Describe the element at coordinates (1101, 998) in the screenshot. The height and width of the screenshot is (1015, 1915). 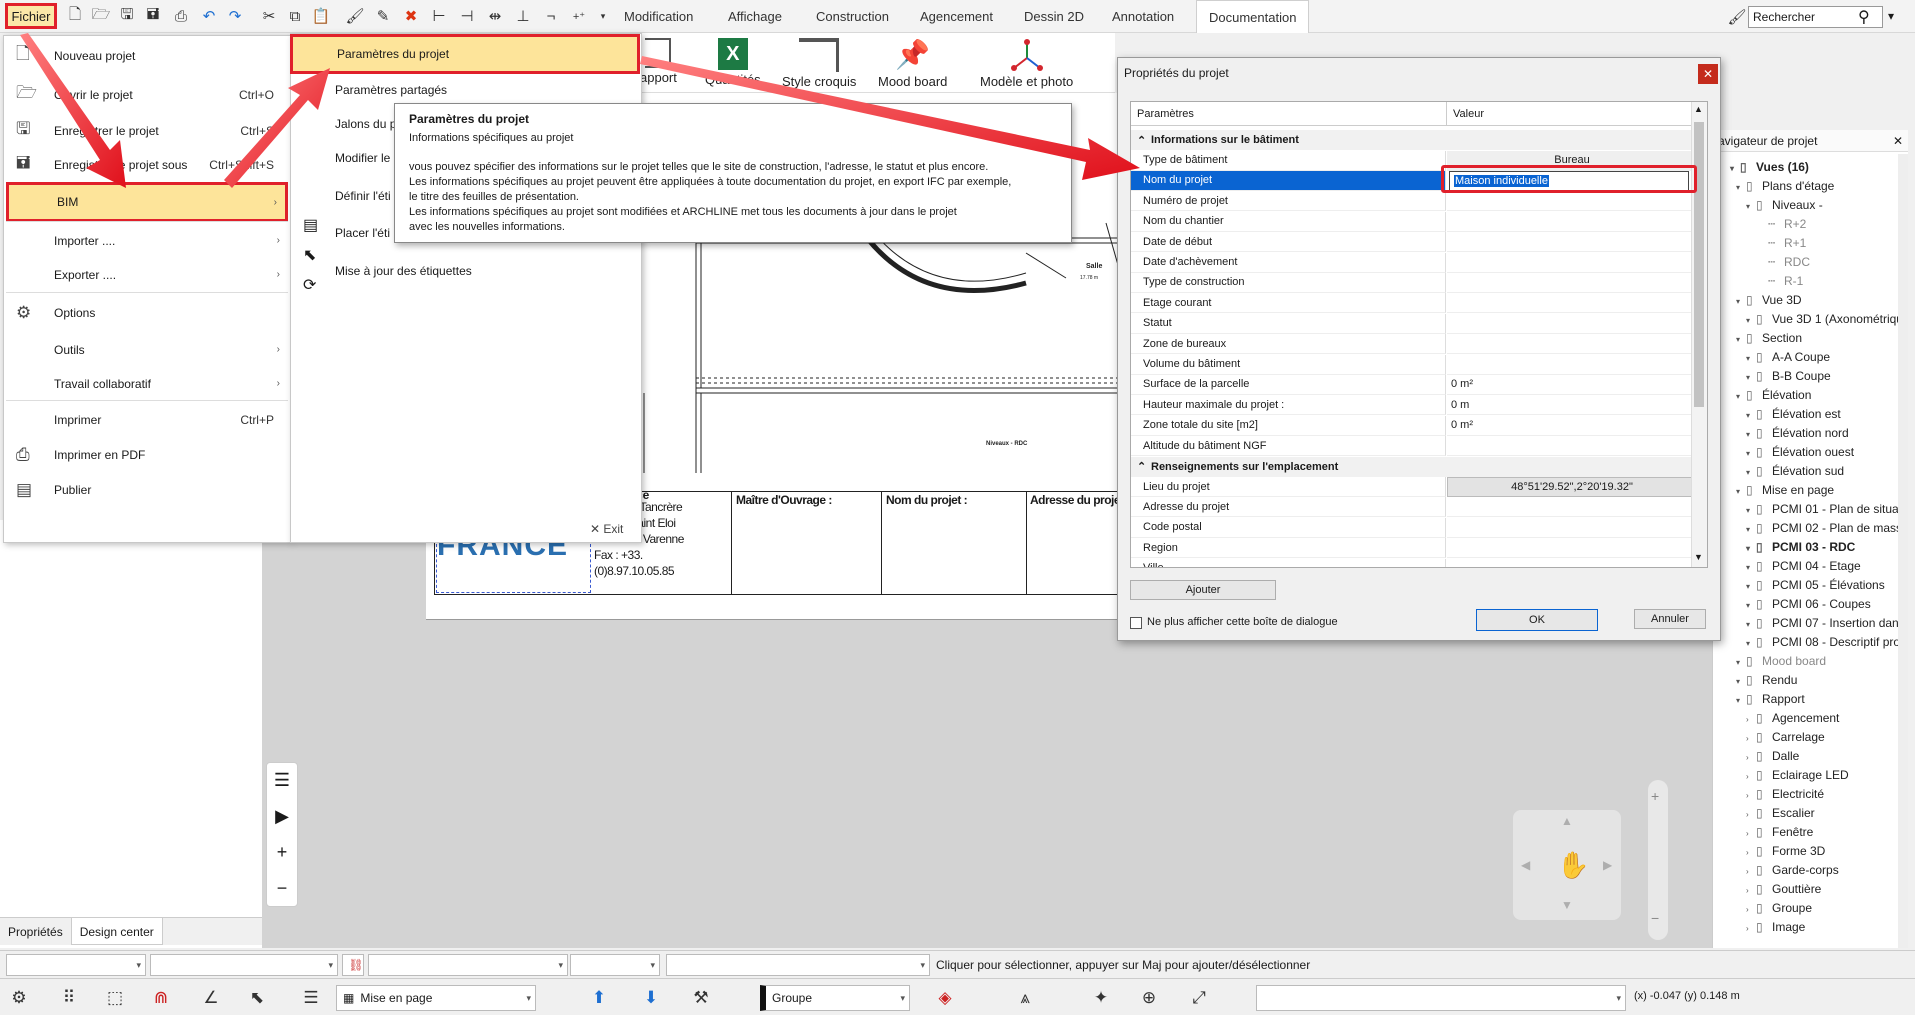
I see `wand-icon: ✦` at that location.